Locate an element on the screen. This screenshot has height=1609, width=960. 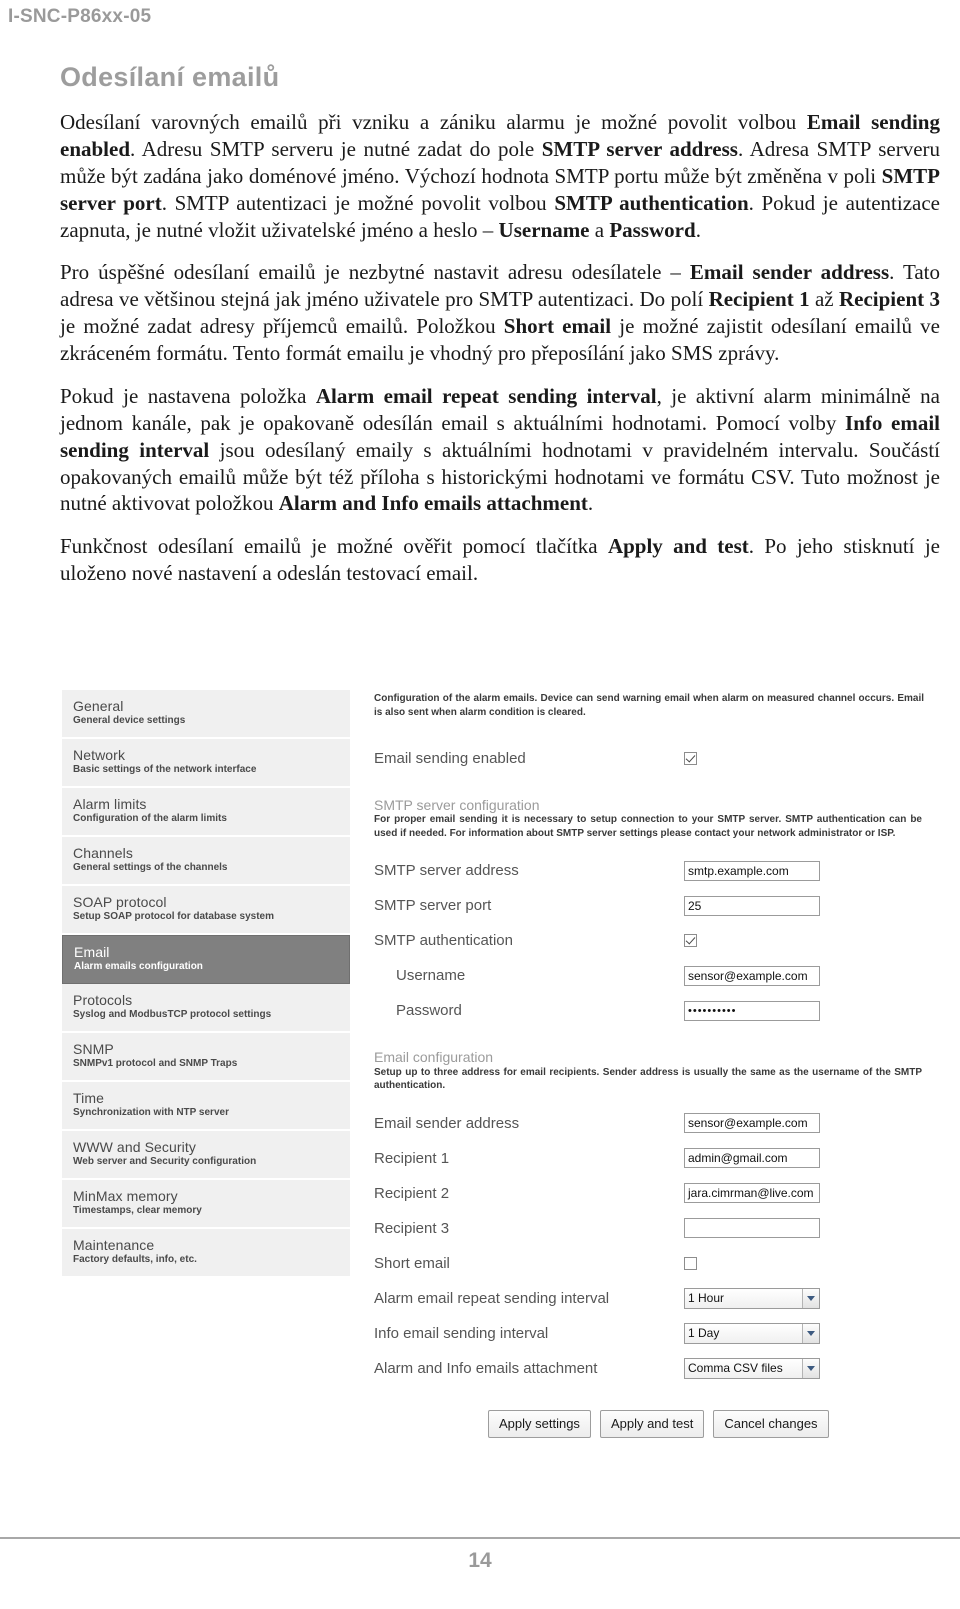
sidebar-item-snmp: SNMP SNMPv1 protocol and SNMP Traps is located at coordinates (206, 1057).